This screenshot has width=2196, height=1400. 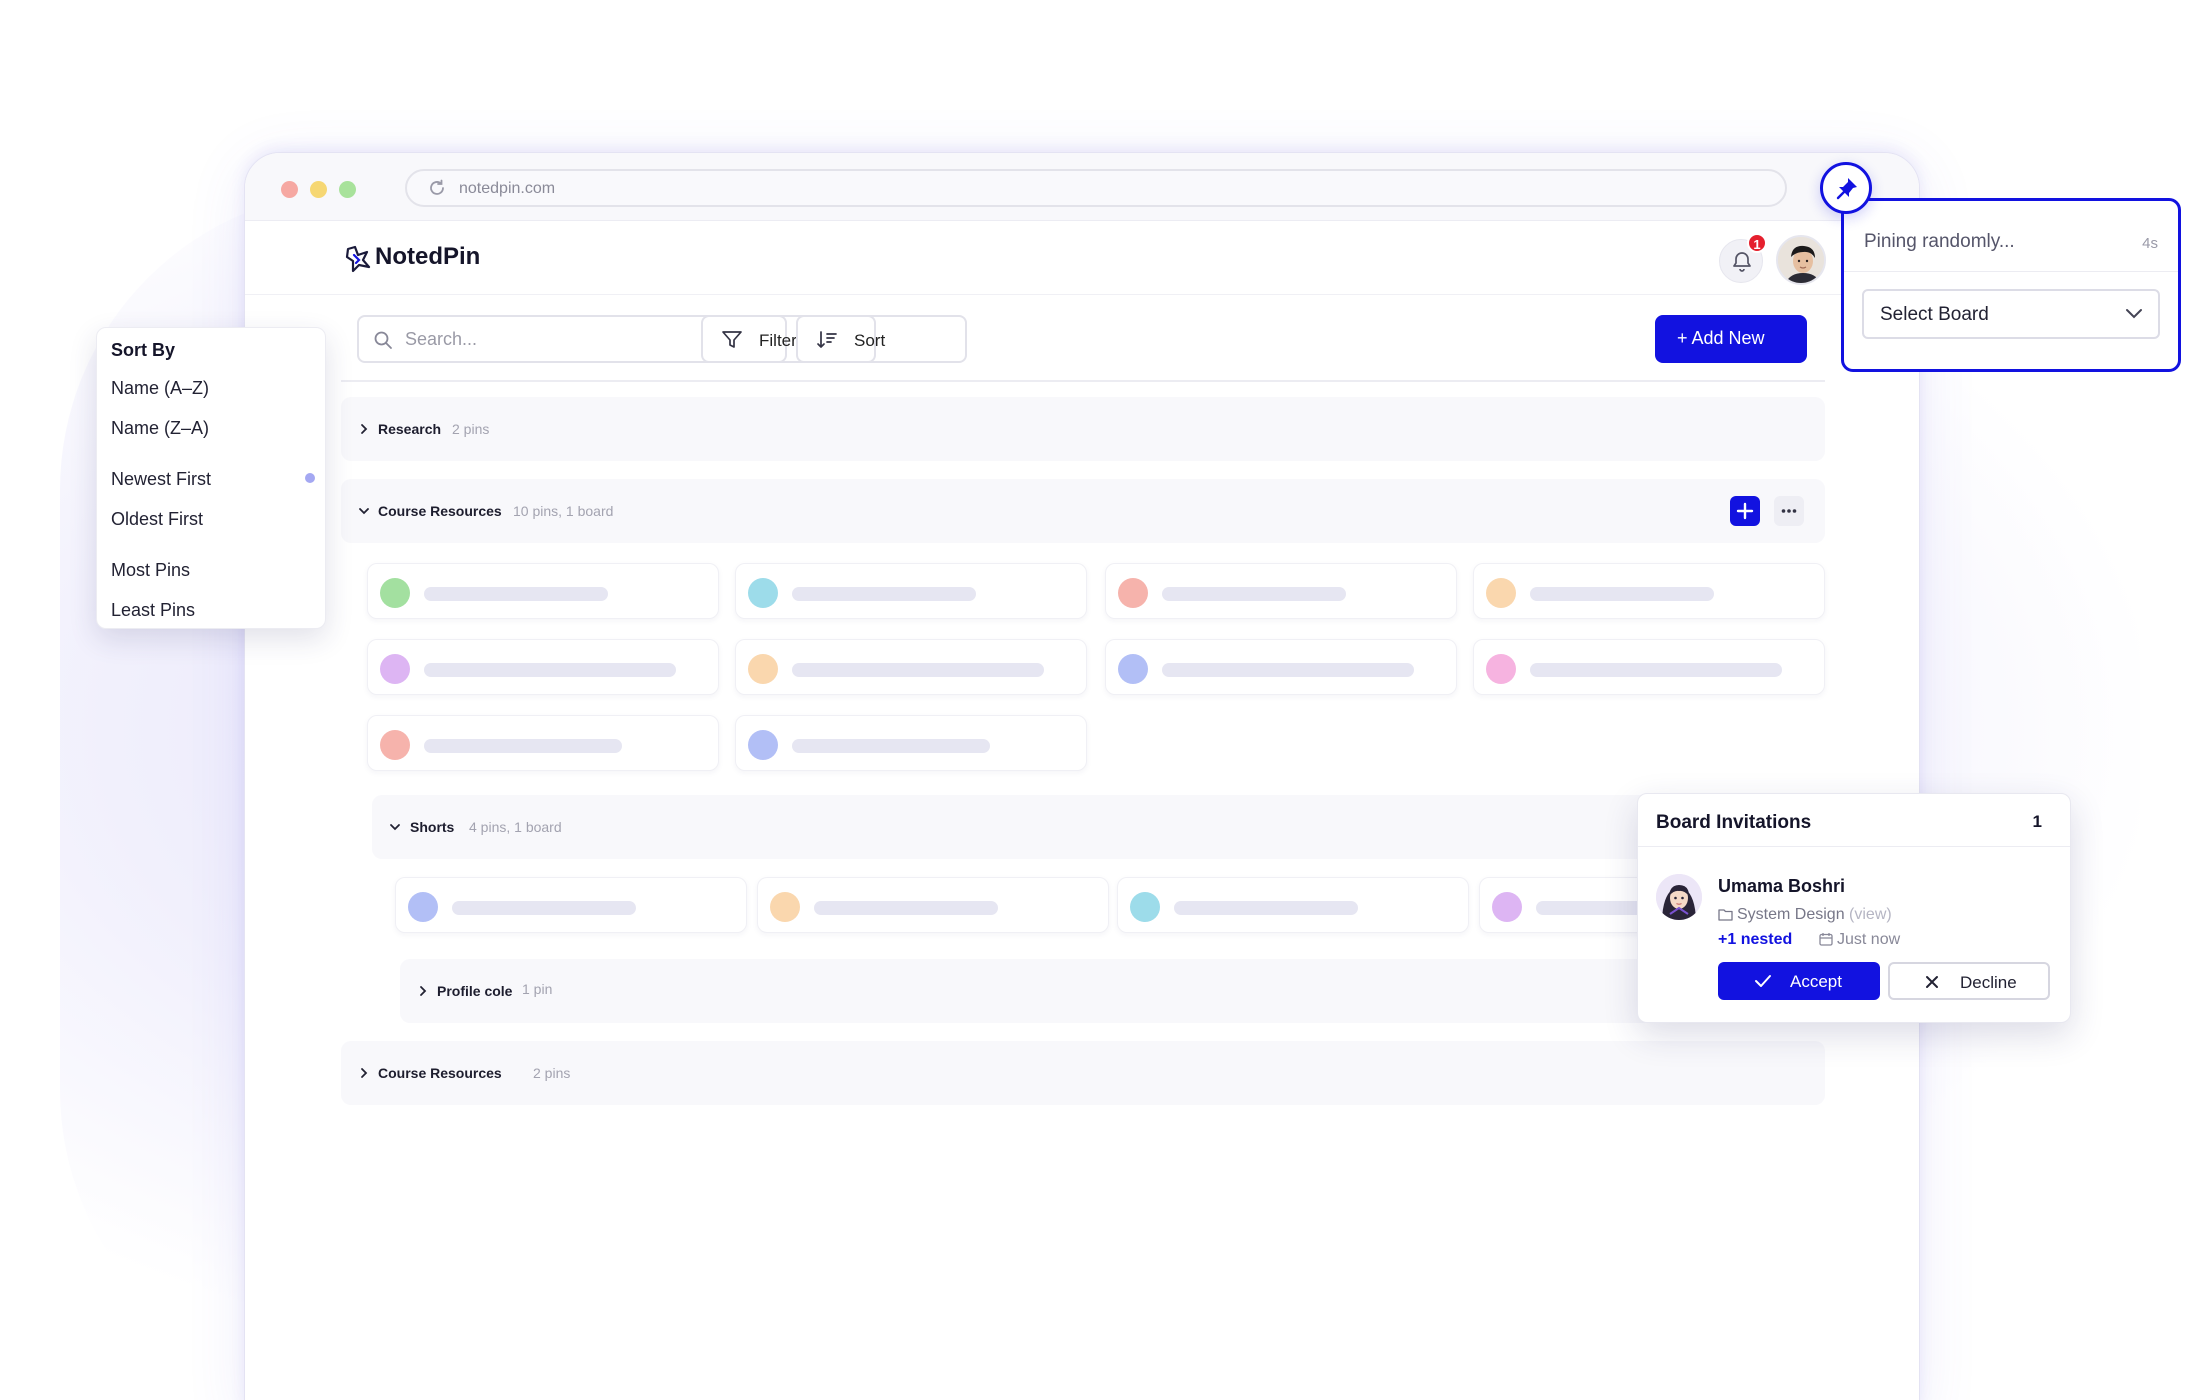 What do you see at coordinates (153, 610) in the screenshot?
I see `sort-option-least-pins: Least Pins` at bounding box center [153, 610].